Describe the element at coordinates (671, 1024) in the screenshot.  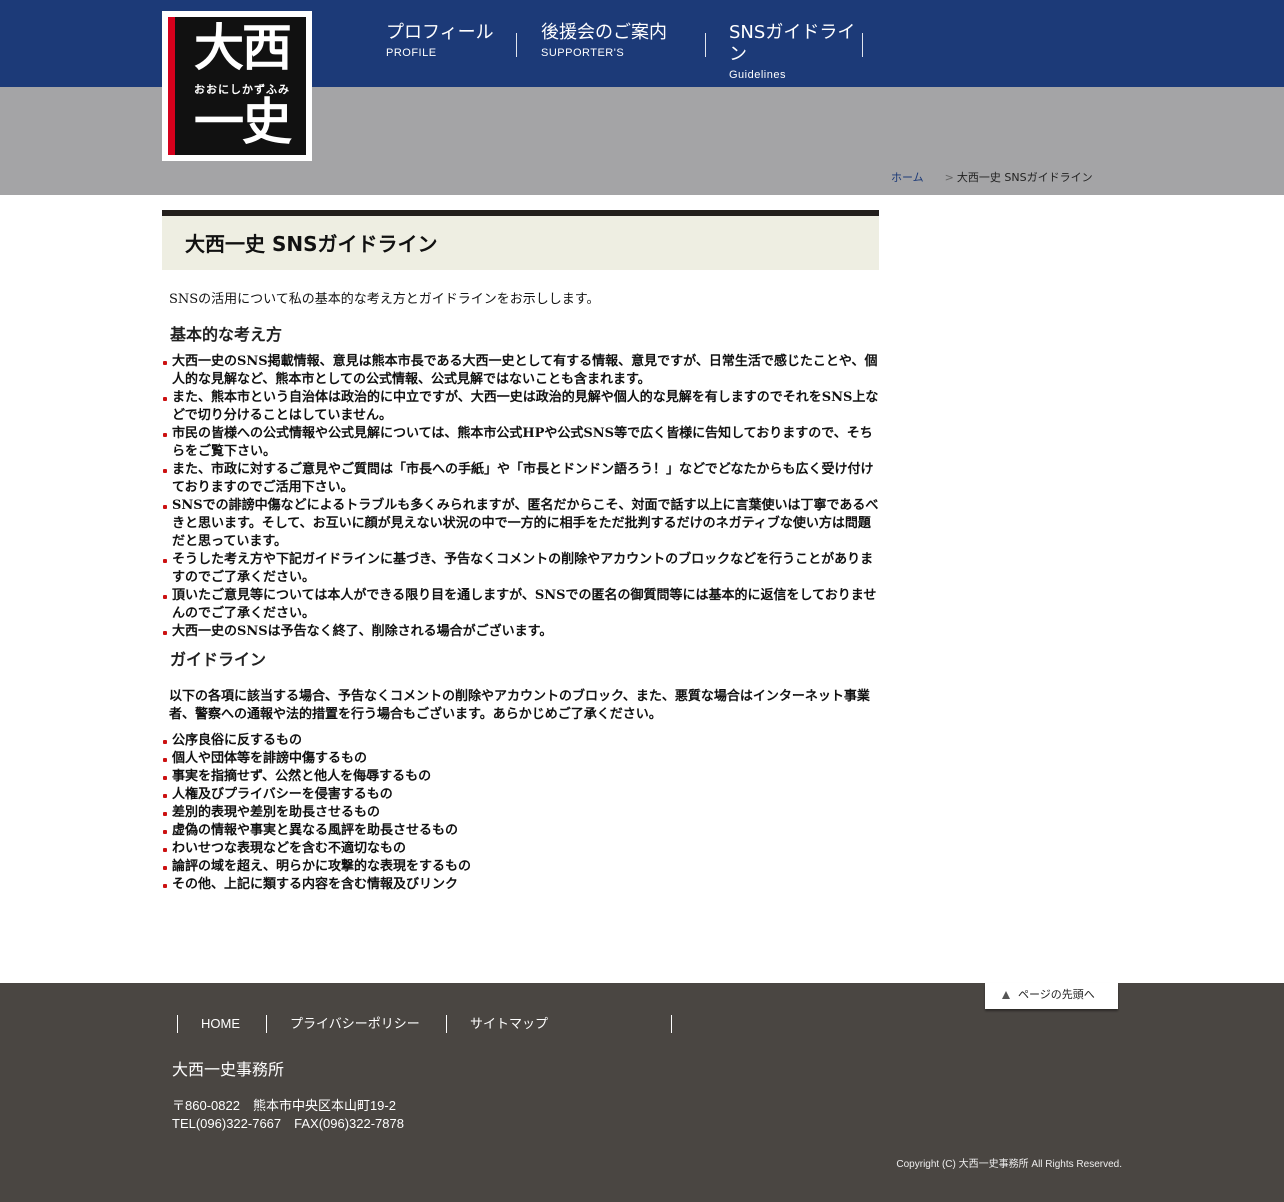
I see `footer-nav-divider` at that location.